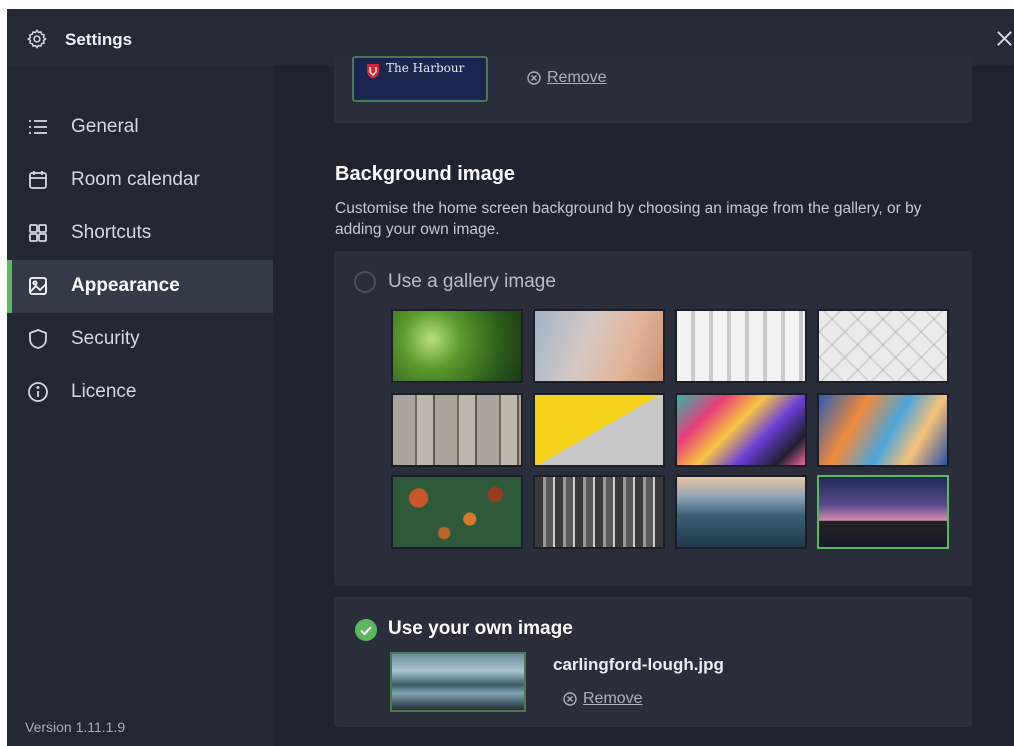 The height and width of the screenshot is (746, 1014). What do you see at coordinates (37, 39) in the screenshot?
I see `gear-icon` at bounding box center [37, 39].